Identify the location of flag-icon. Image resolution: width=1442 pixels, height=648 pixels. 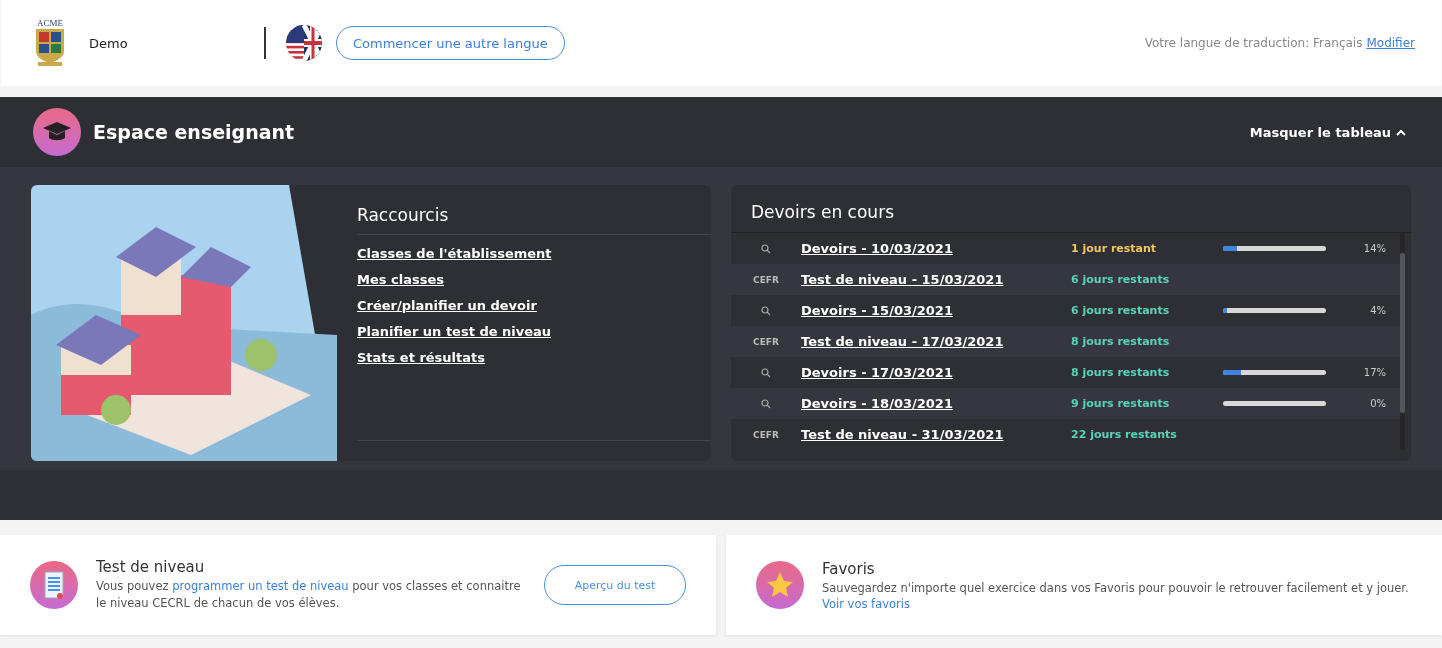
(304, 43).